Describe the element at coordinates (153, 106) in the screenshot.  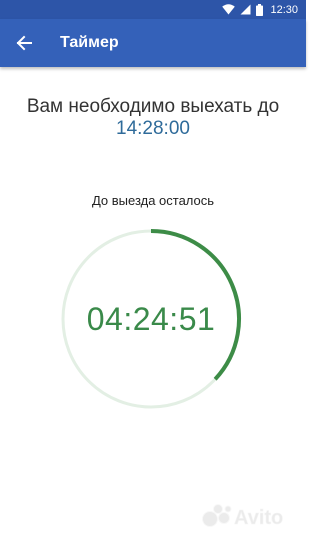
I see `departure-headline: Вам необходимо выехать до` at that location.